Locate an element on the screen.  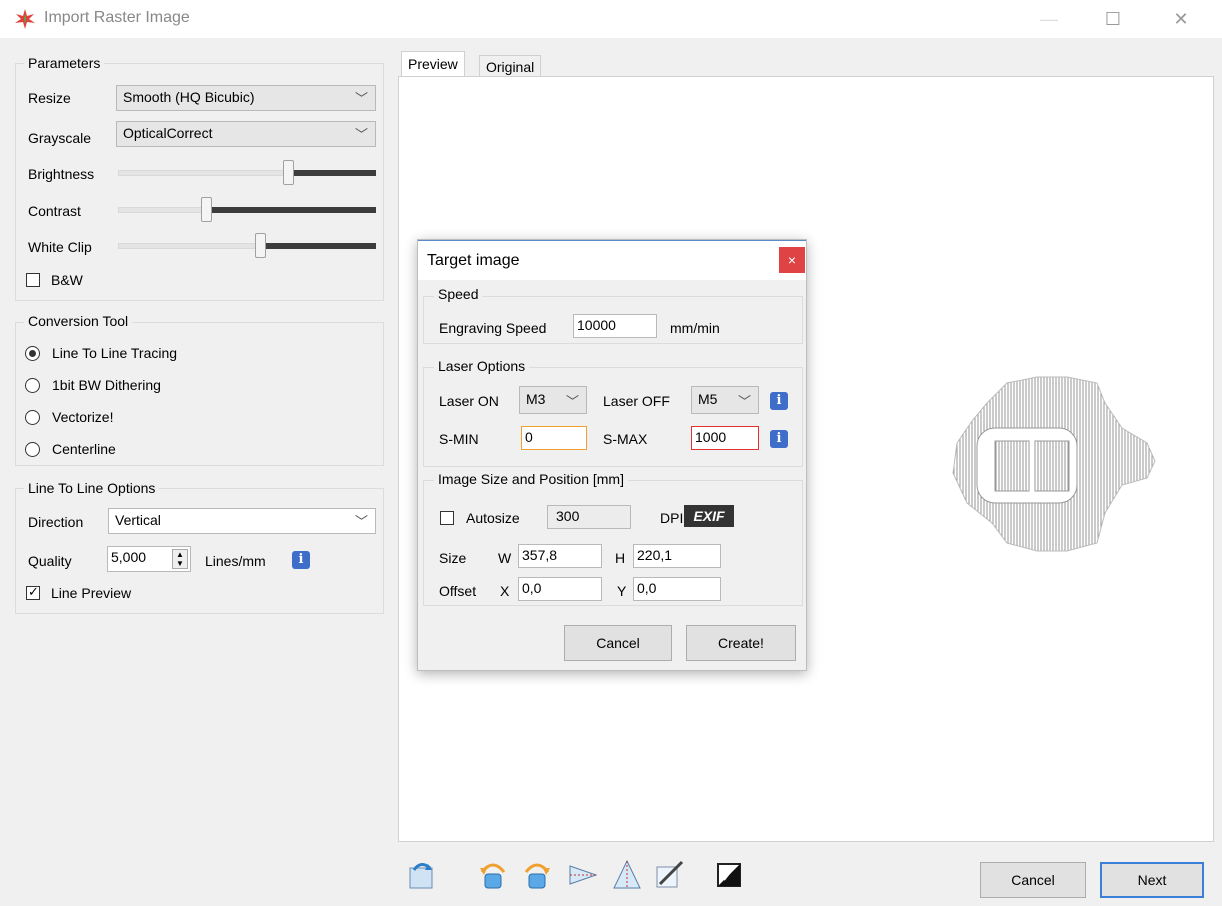
width-label: W is located at coordinates (505, 558).